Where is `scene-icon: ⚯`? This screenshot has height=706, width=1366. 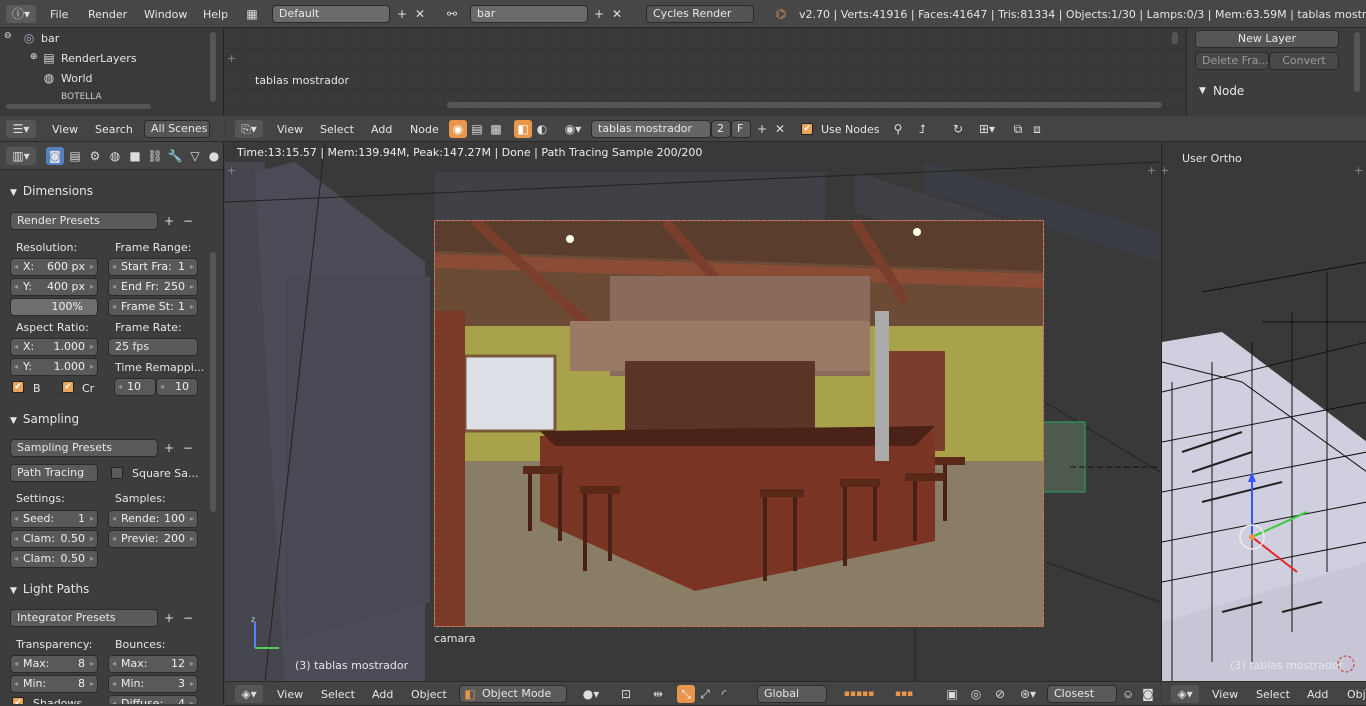
scene-icon: ⚯ is located at coordinates (452, 14).